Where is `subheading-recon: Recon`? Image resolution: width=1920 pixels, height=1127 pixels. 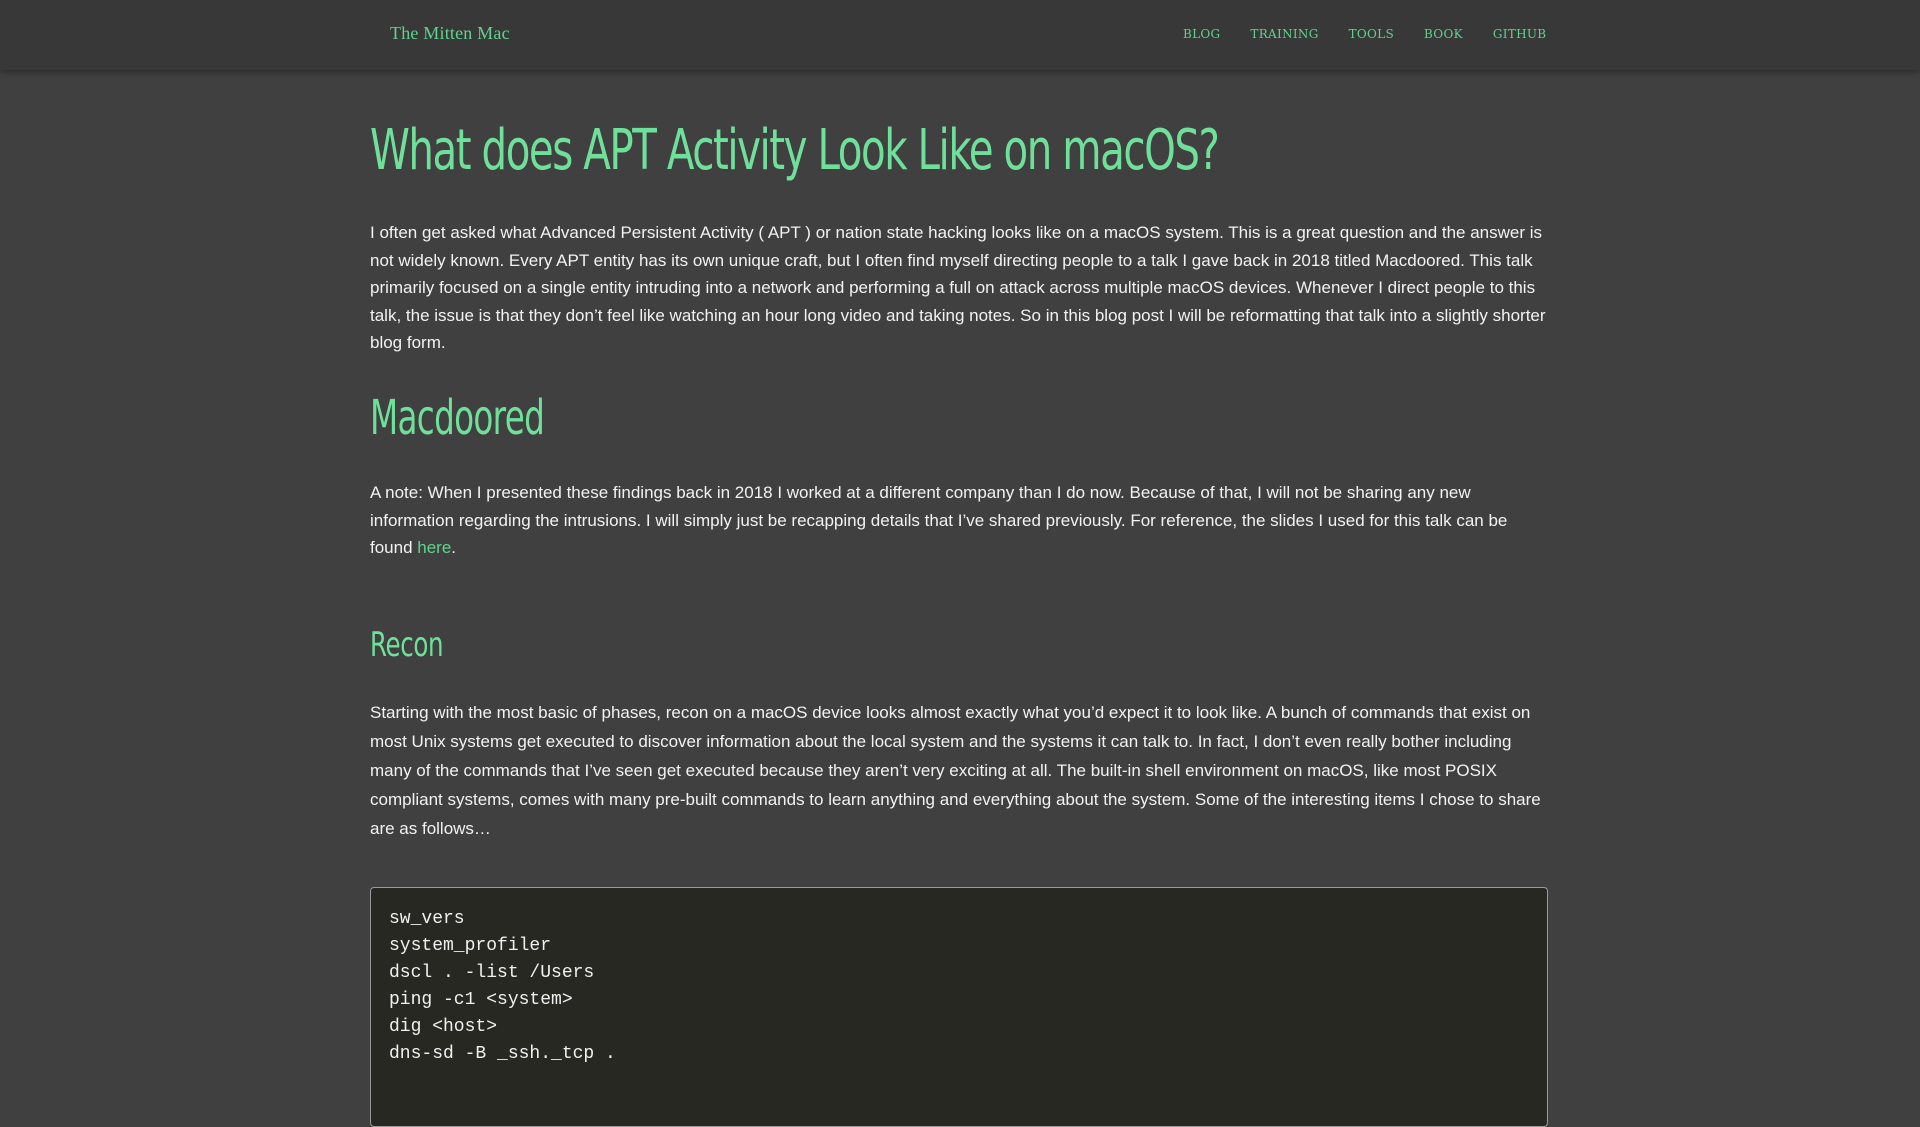 subheading-recon: Recon is located at coordinates (407, 645).